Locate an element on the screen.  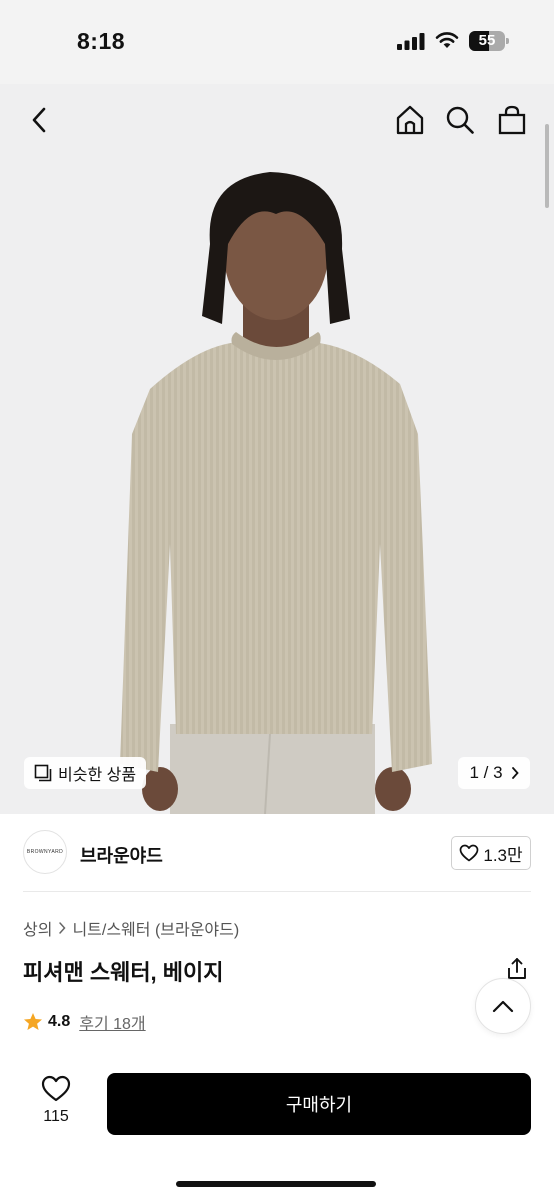
search-icon is located at coordinates (460, 120).